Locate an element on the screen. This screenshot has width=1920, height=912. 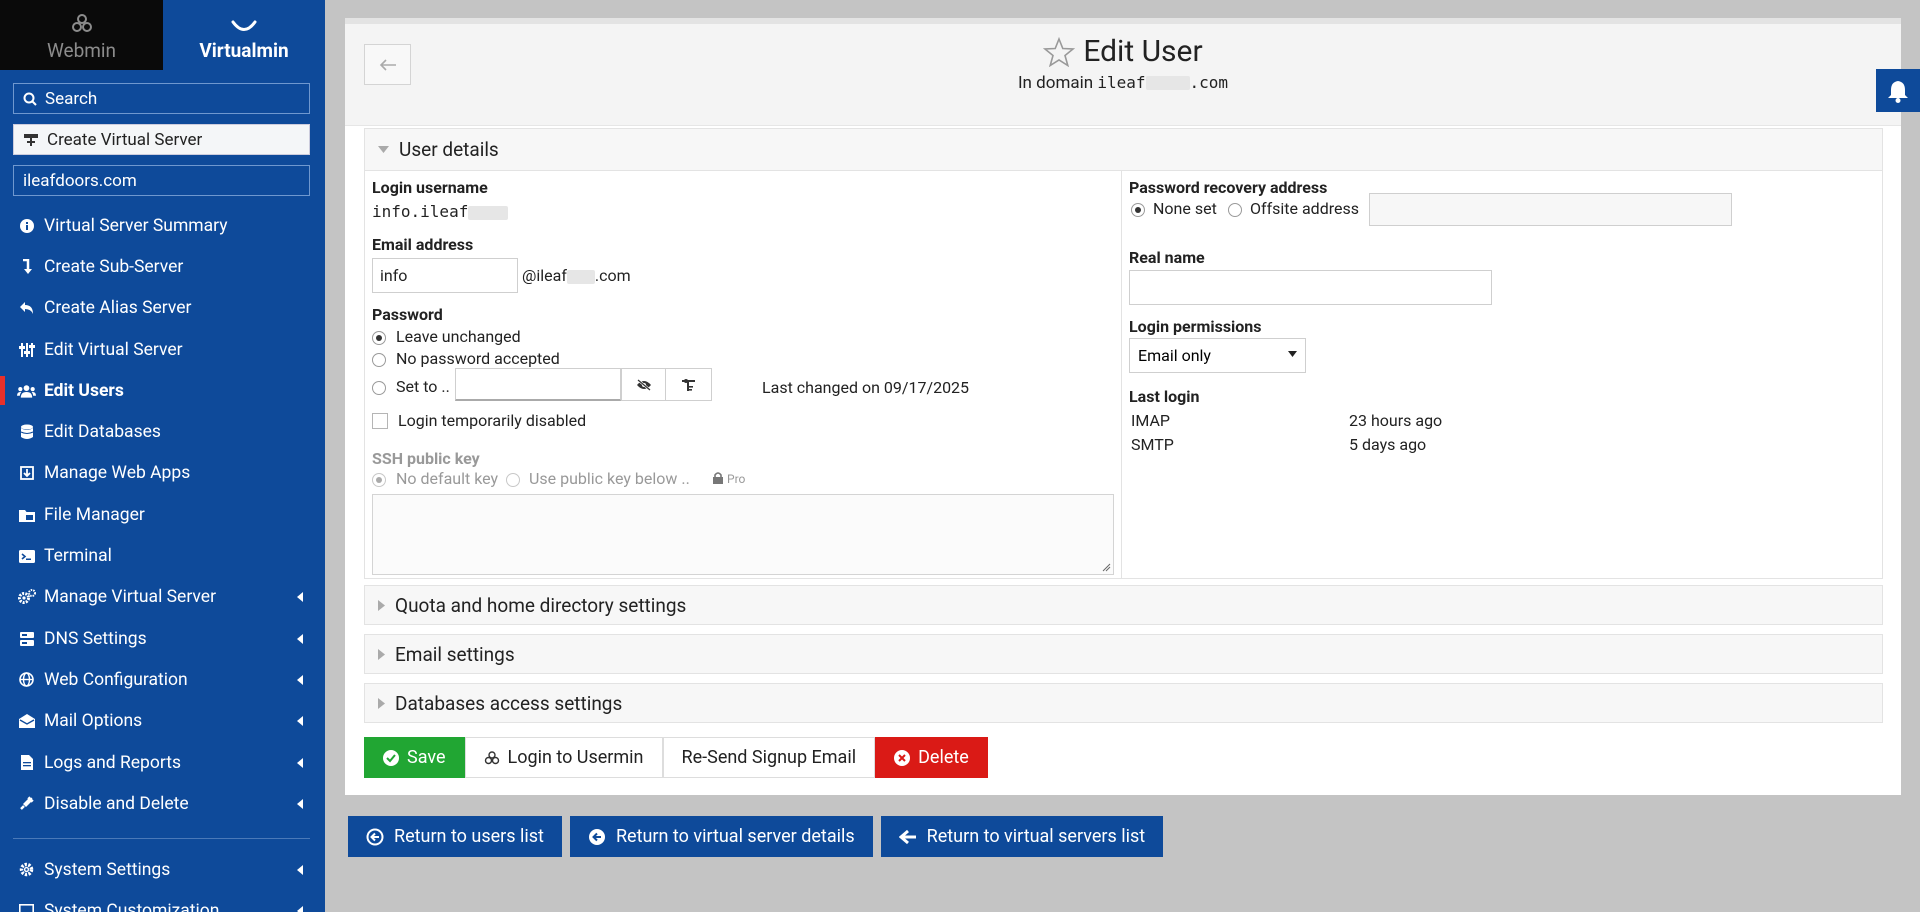
resend-signup-email-label: Re-Send Signup Email is located at coordinates (769, 757).